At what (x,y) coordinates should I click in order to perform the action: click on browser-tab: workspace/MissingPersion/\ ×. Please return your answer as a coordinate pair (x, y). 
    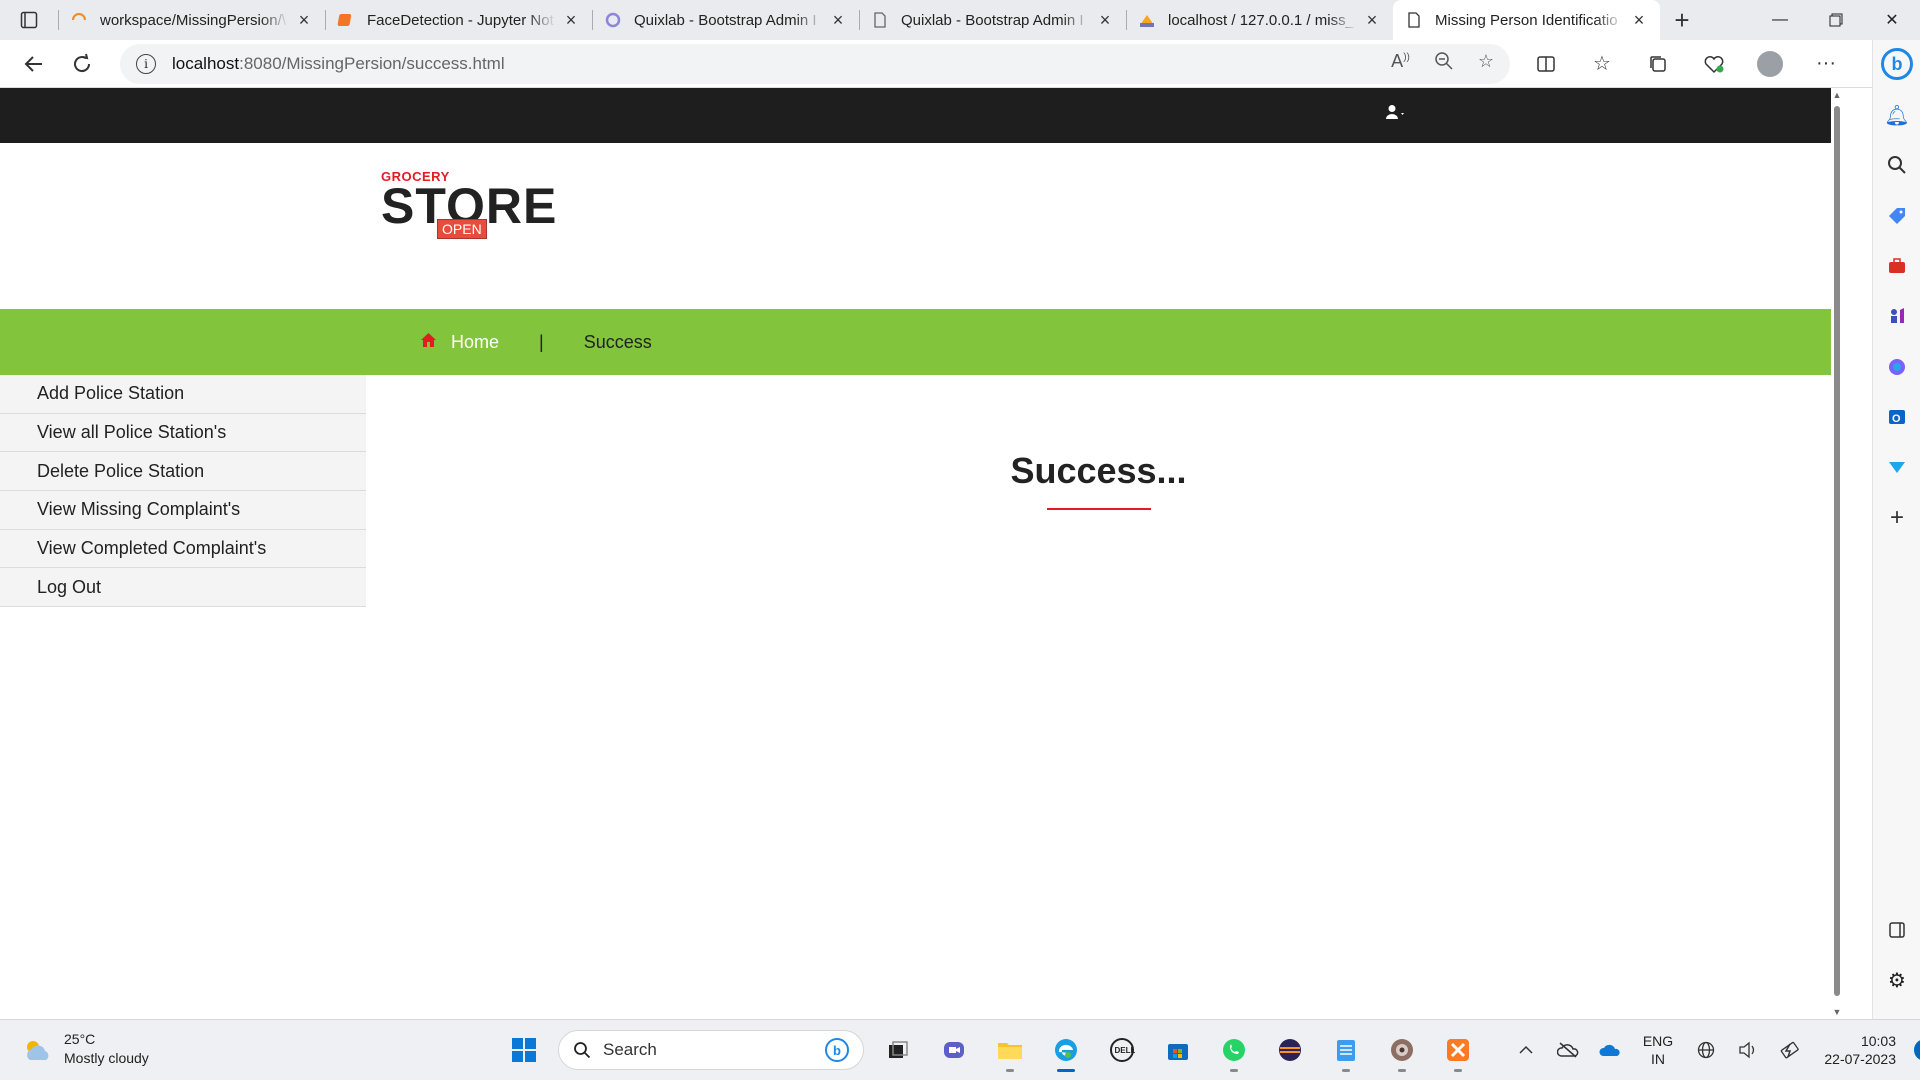
    Looking at the image, I should click on (191, 20).